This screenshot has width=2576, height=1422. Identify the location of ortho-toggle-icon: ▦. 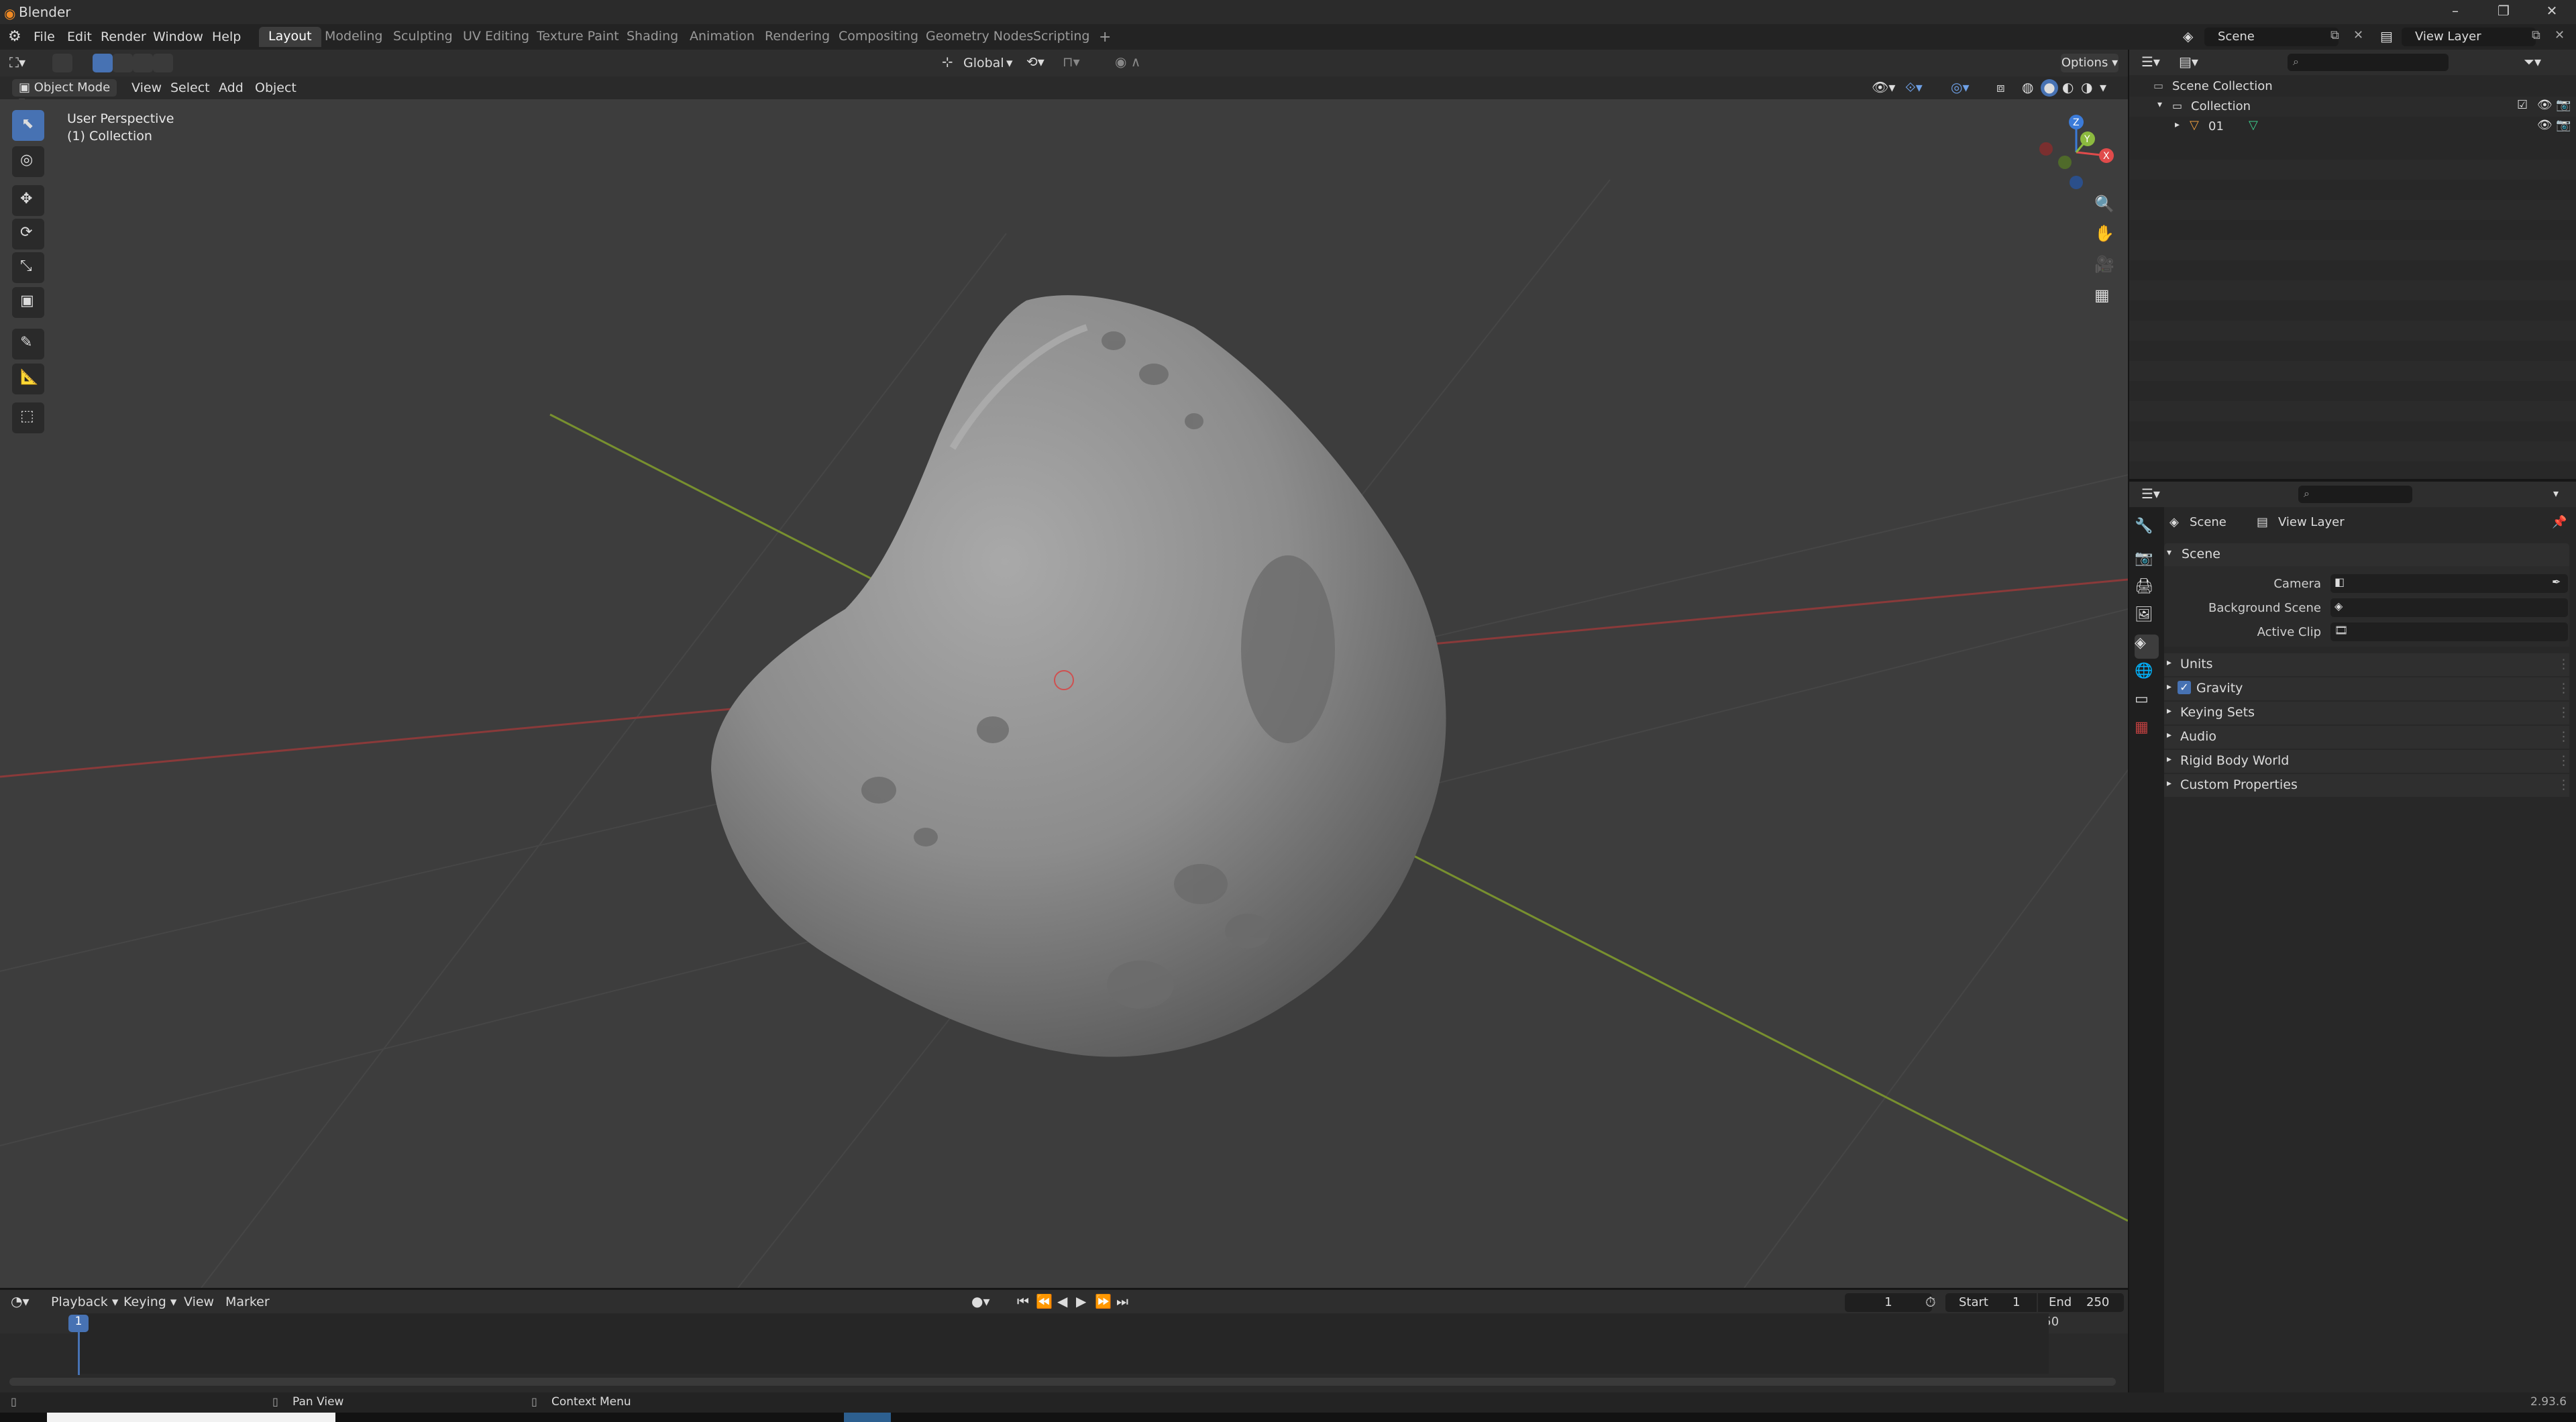
(2102, 296).